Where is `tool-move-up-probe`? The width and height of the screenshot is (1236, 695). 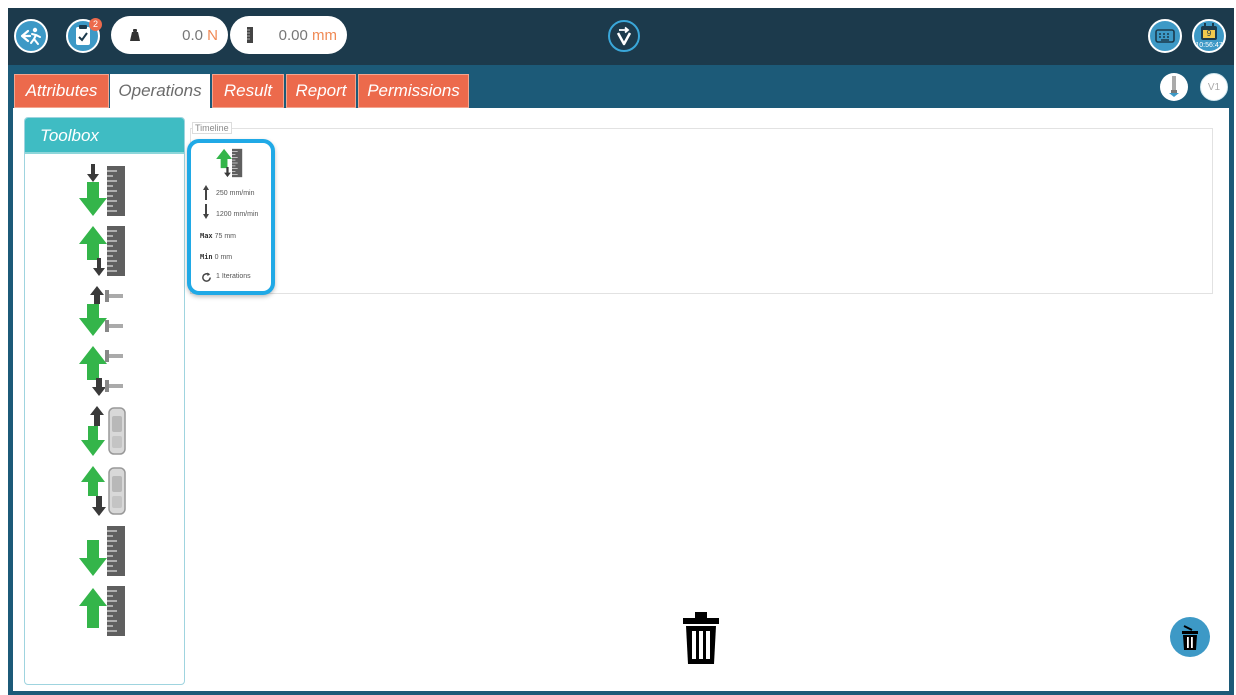
tool-move-up-probe is located at coordinates (107, 371).